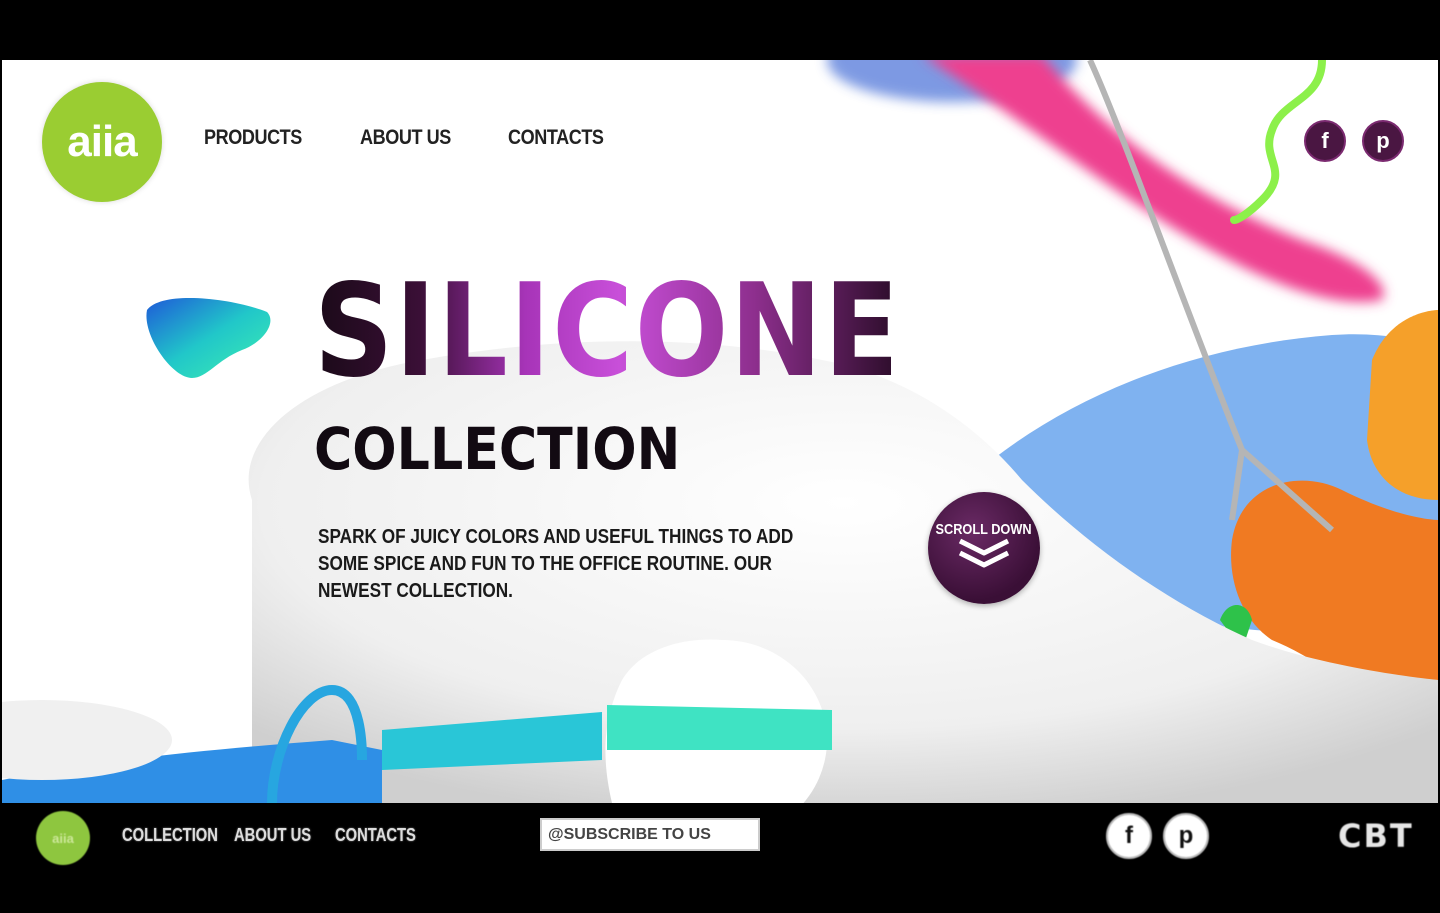 The width and height of the screenshot is (1440, 913). I want to click on footer-nav-about-us: ABOUT US, so click(272, 835).